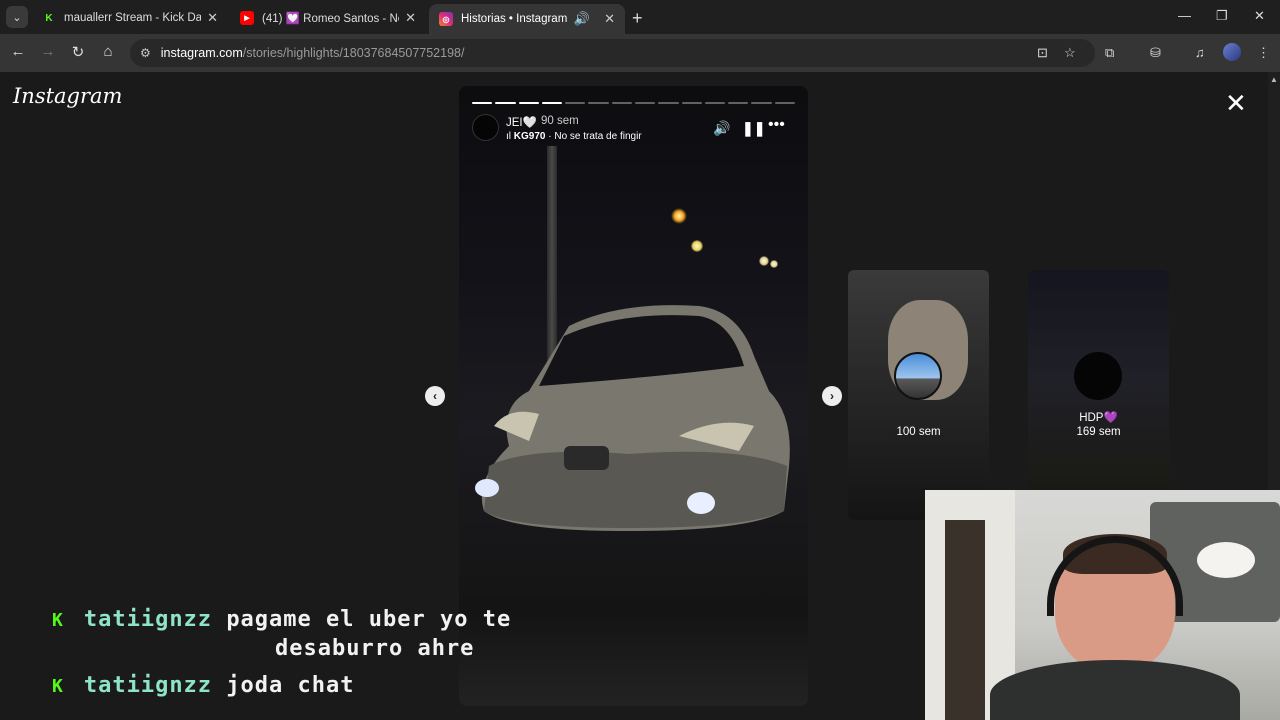  Describe the element at coordinates (446, 19) in the screenshot. I see `instagram-icon: ◎` at that location.